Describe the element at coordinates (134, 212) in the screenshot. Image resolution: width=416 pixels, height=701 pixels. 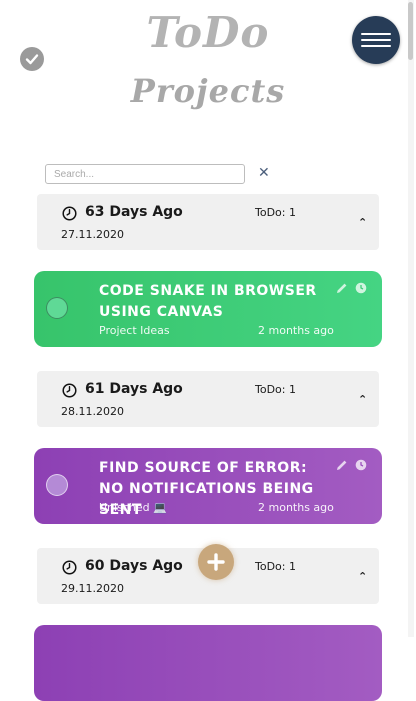
I see `days-ago-label: 63 Days Ago` at that location.